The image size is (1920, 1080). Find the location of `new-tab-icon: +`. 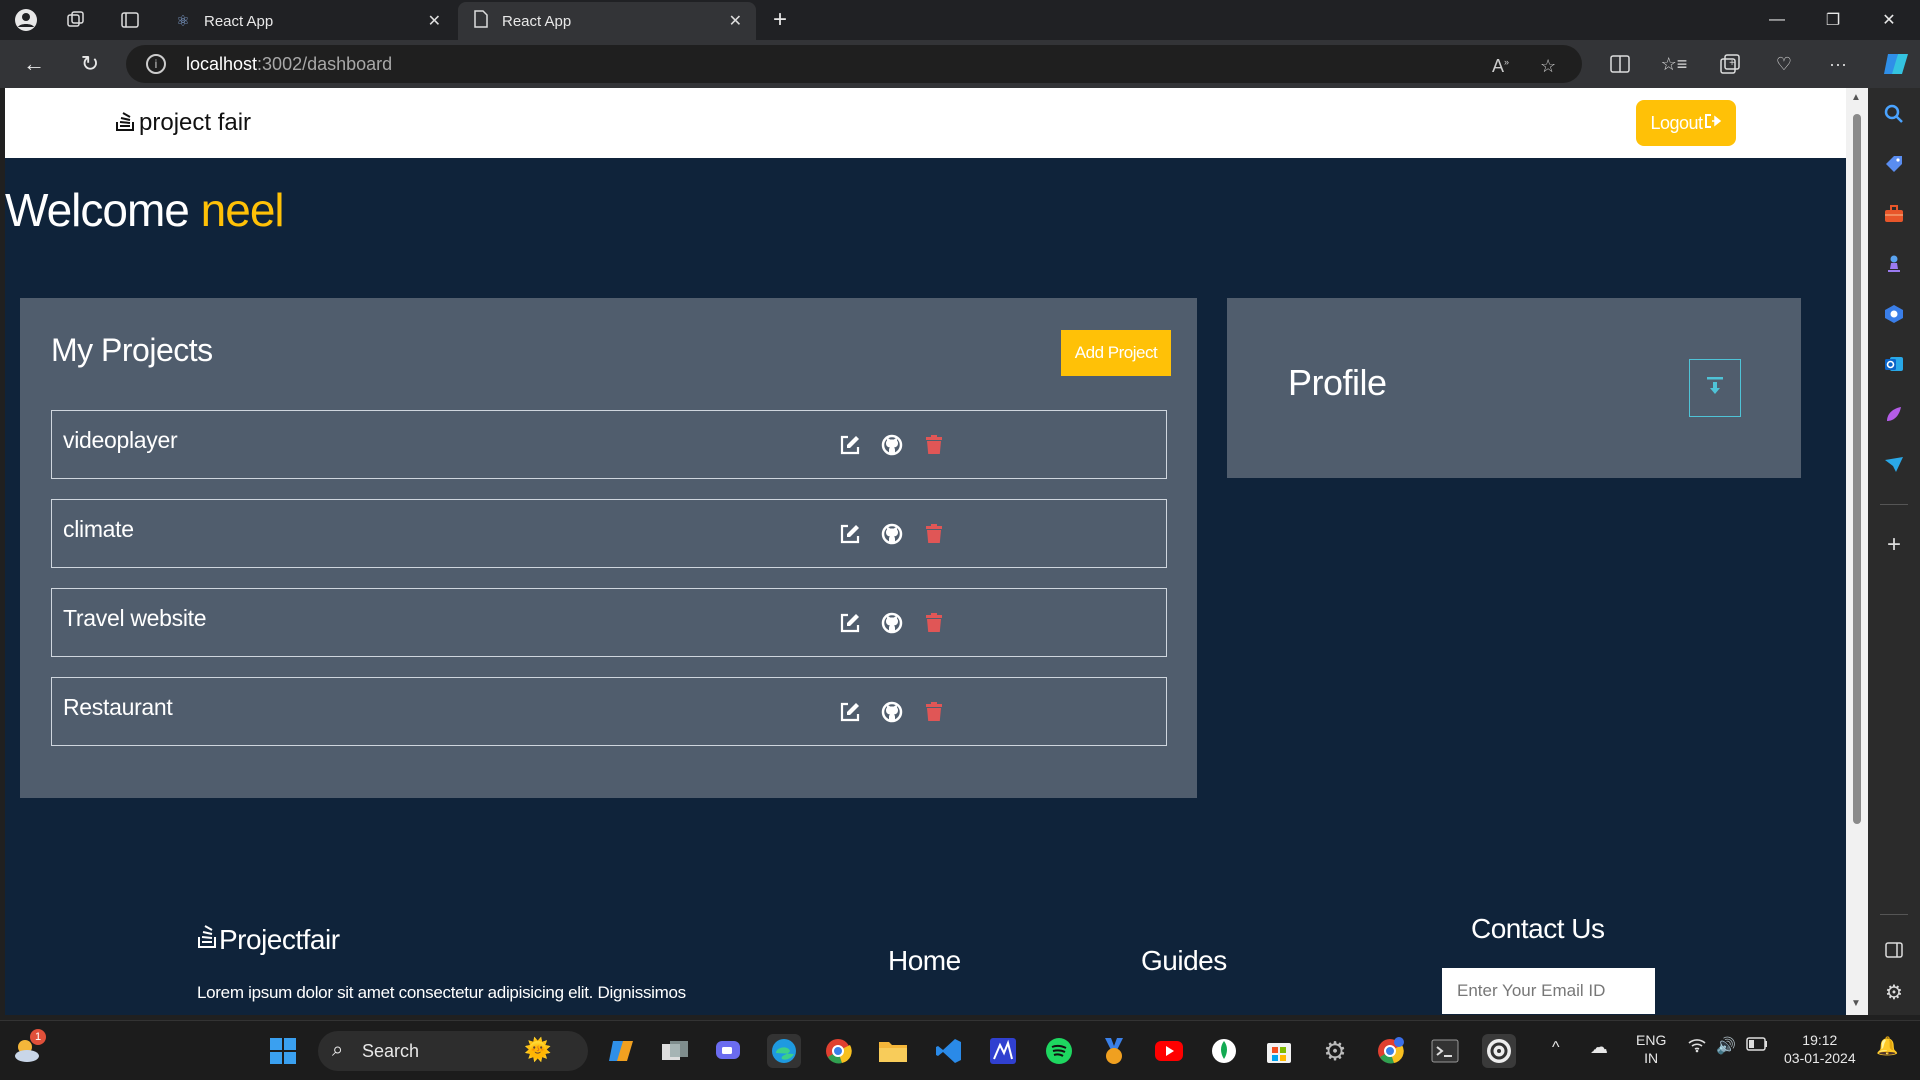

new-tab-icon: + is located at coordinates (780, 19).